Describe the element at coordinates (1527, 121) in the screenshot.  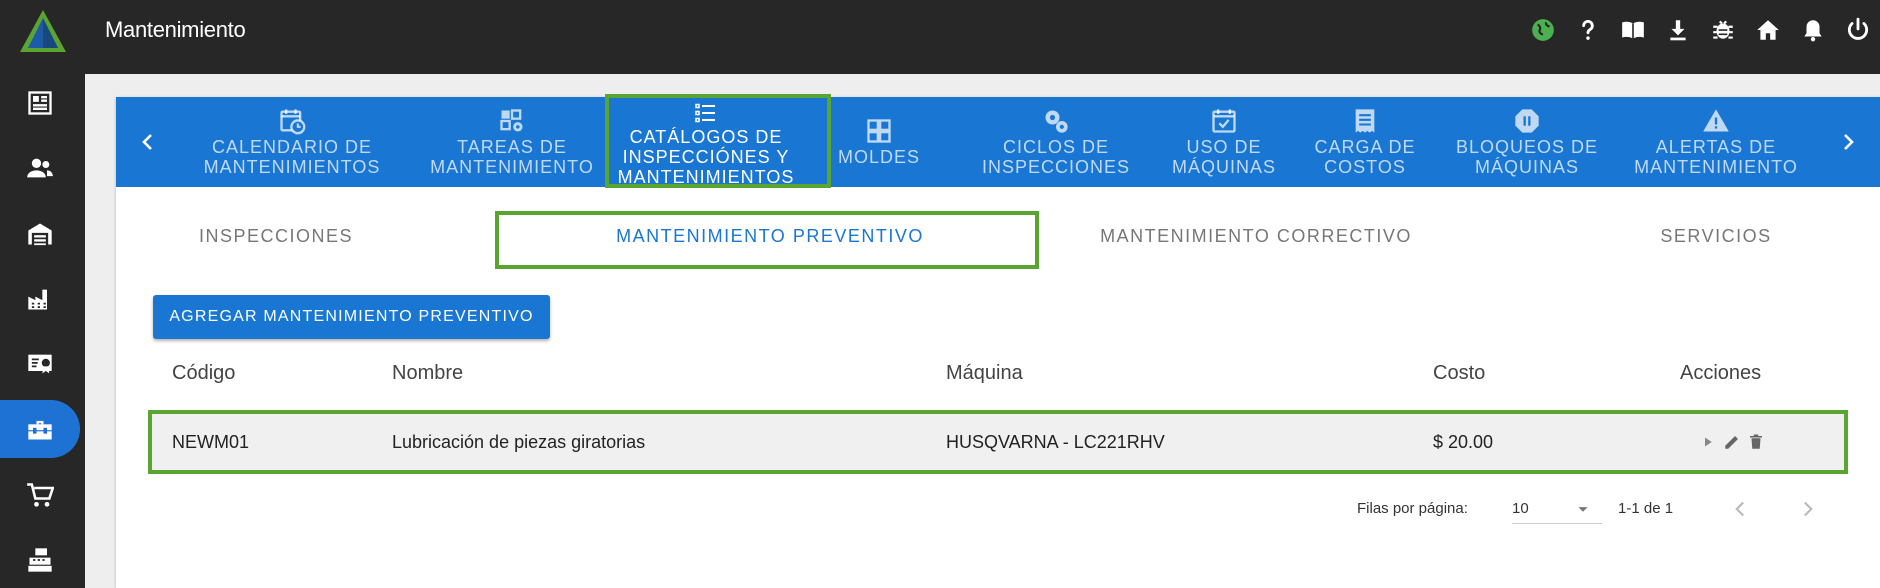
I see `pause-icon` at that location.